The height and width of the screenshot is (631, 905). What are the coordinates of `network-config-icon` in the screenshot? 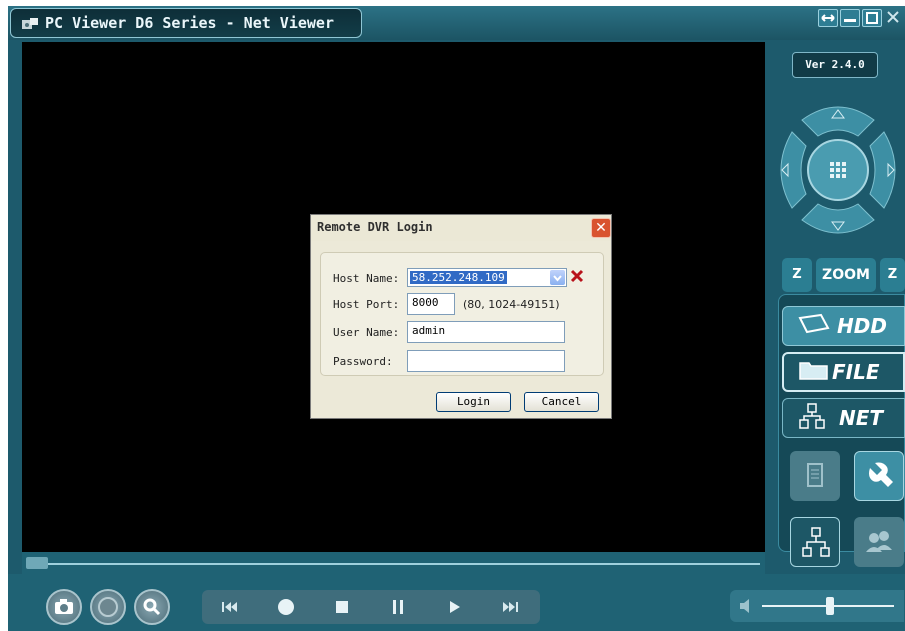 It's located at (816, 542).